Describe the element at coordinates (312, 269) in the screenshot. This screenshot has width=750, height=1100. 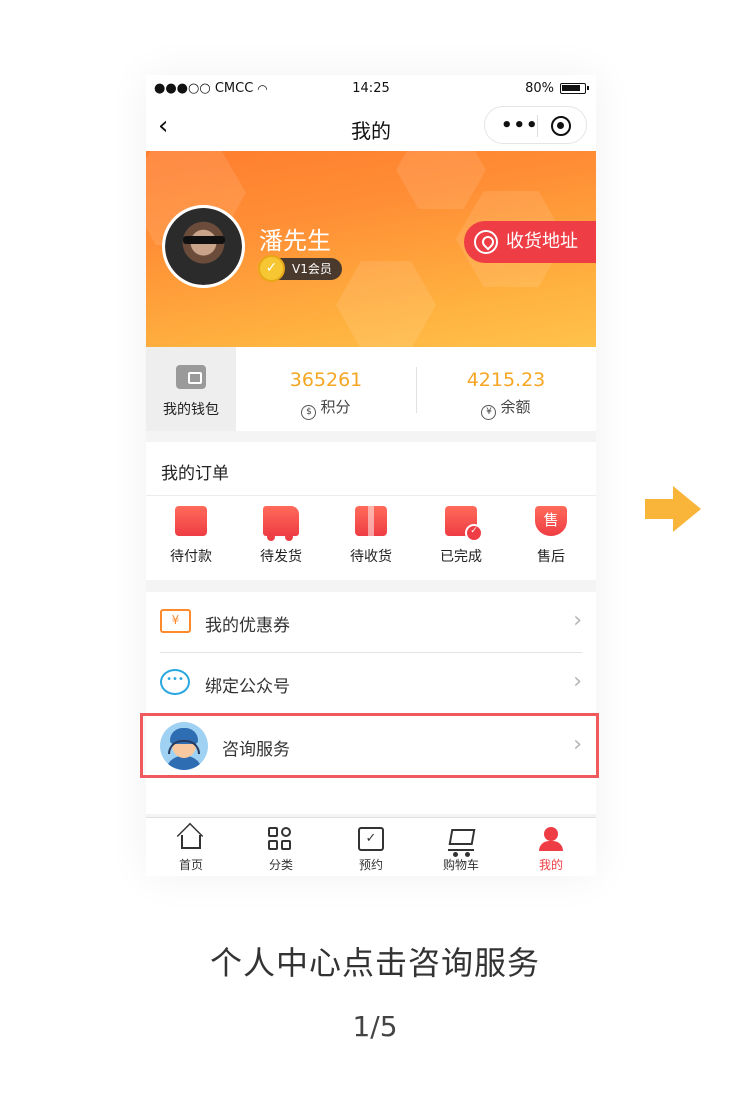
I see `member-level-label: V1会员` at that location.